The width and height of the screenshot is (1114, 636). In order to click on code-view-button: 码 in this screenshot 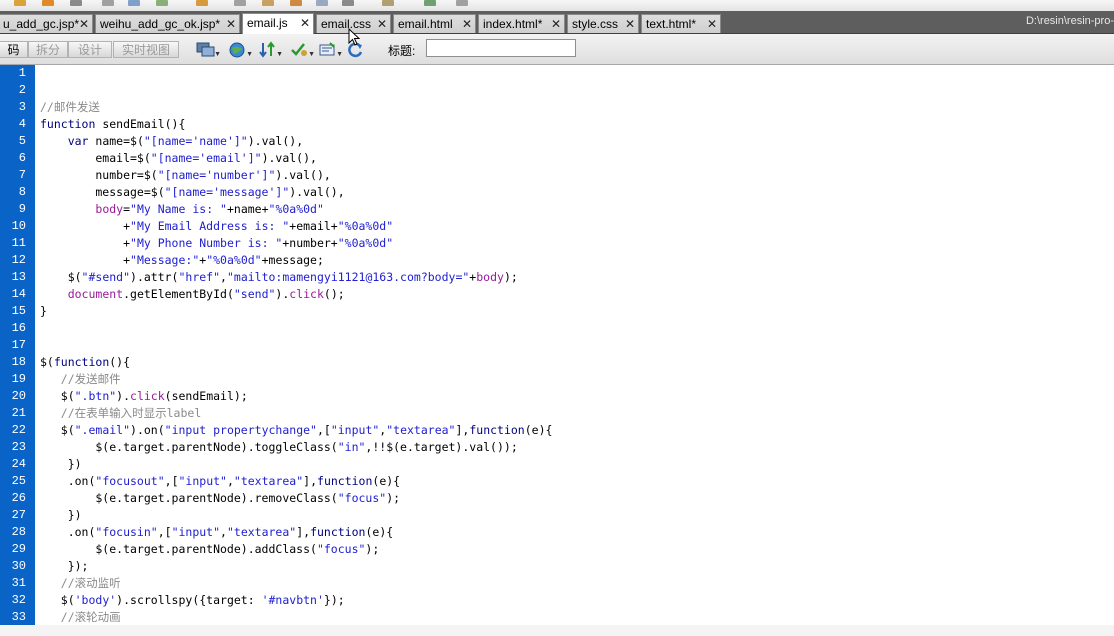, I will do `click(14, 49)`.